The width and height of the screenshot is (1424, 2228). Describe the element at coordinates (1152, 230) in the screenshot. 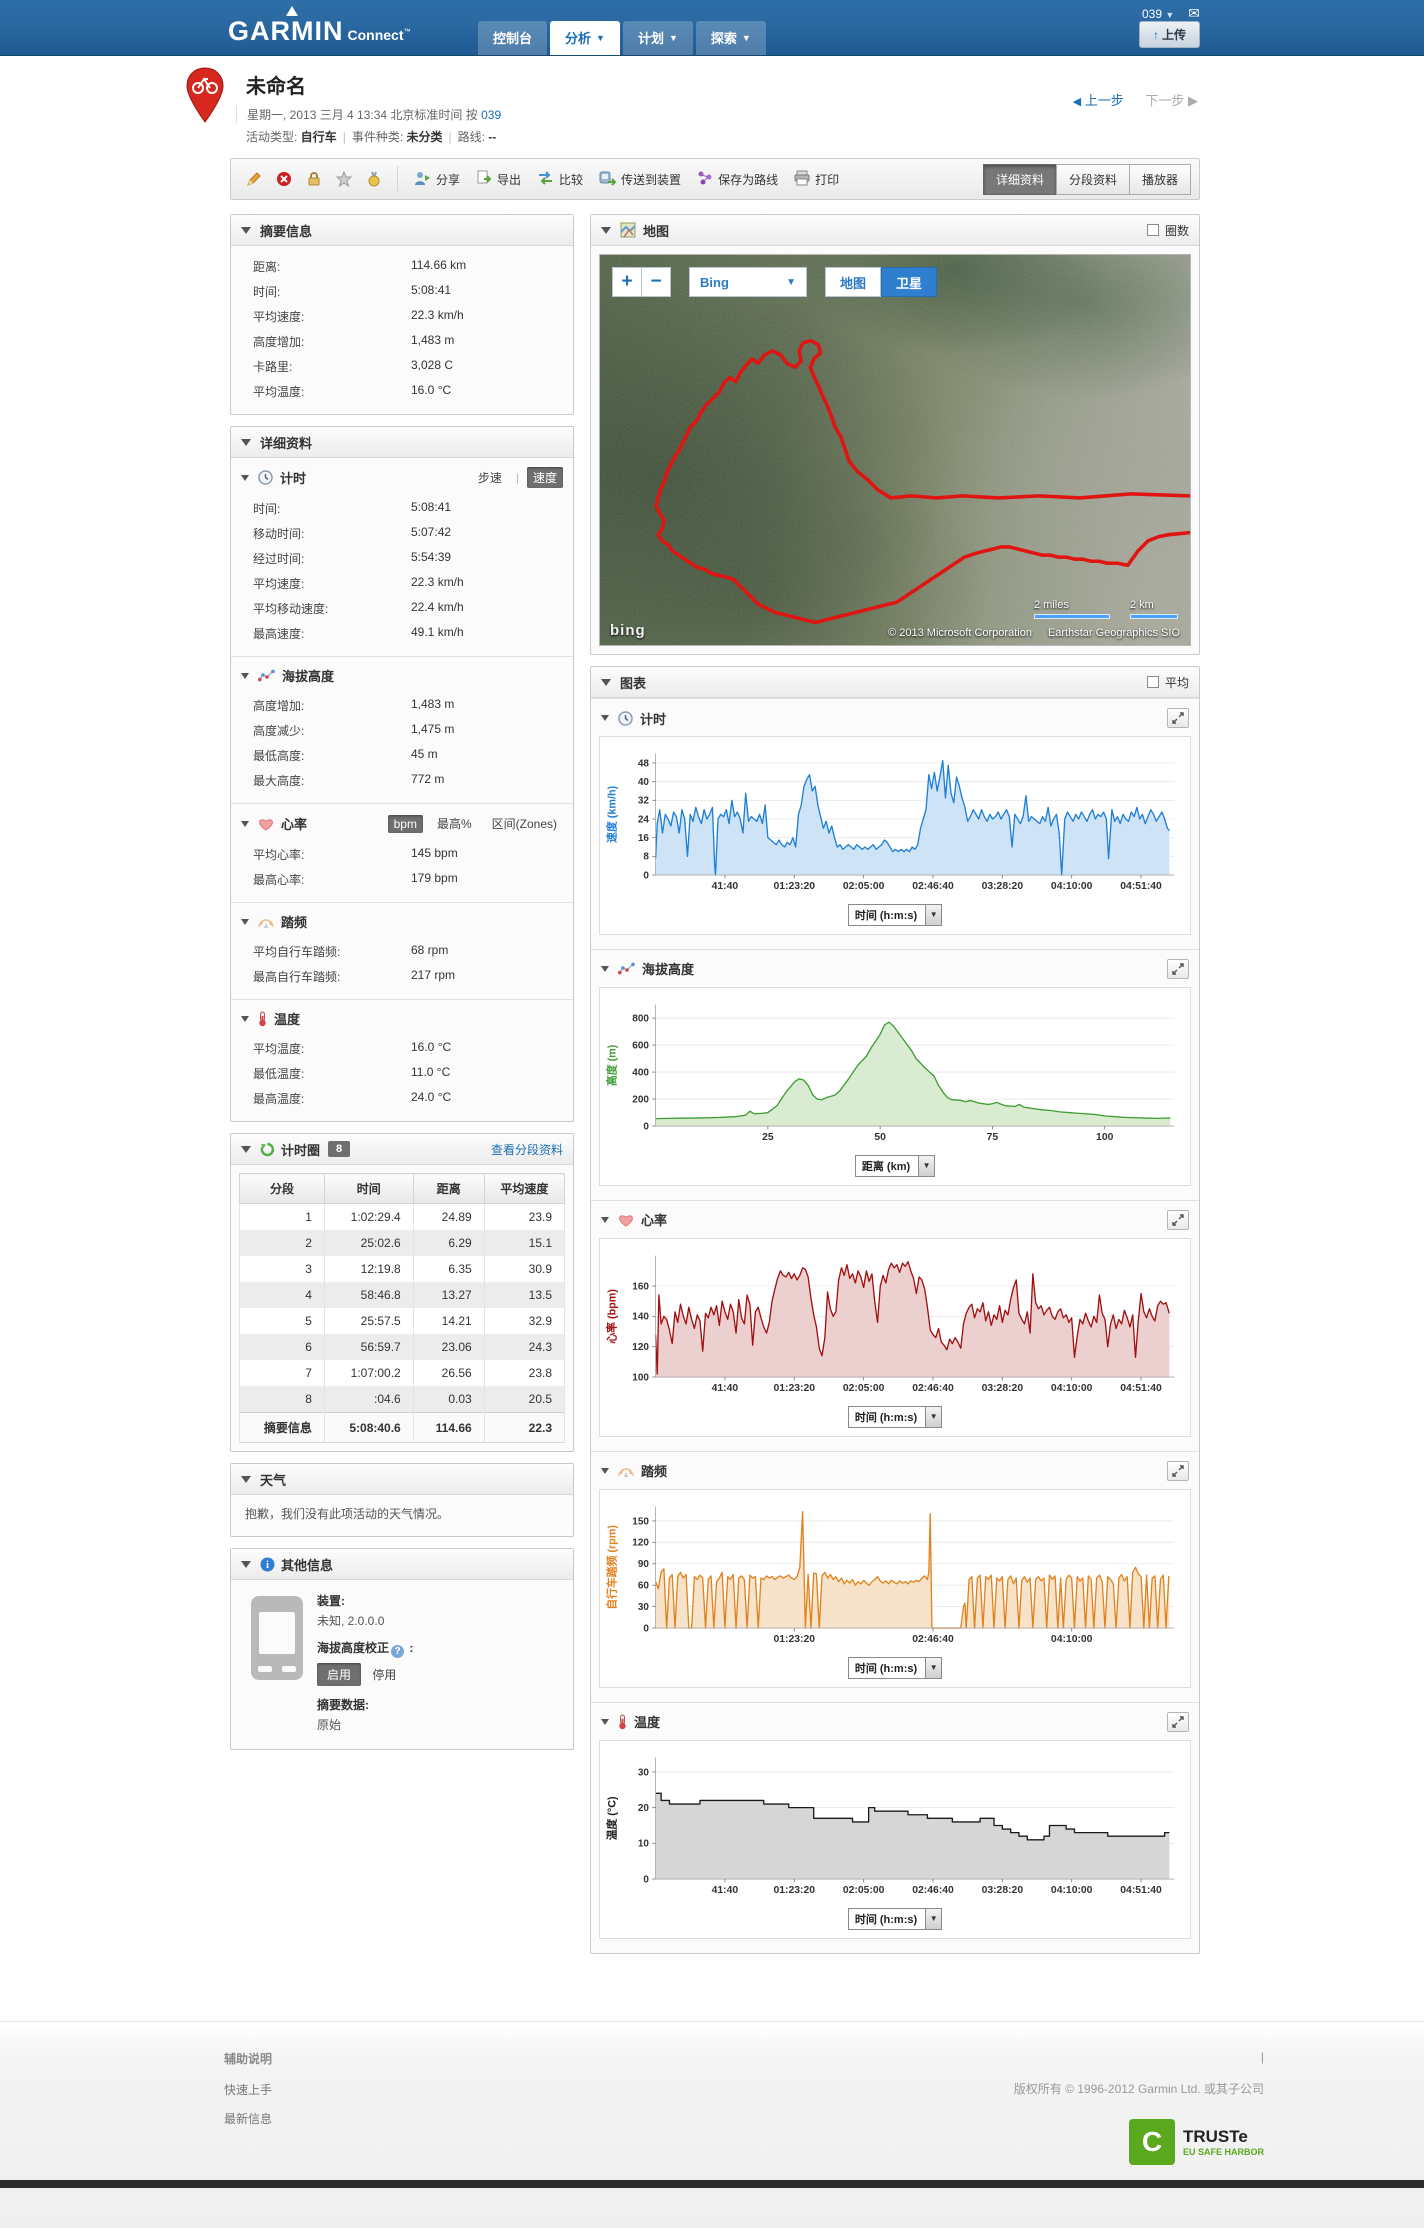

I see `laps-overlay-checkbox` at that location.